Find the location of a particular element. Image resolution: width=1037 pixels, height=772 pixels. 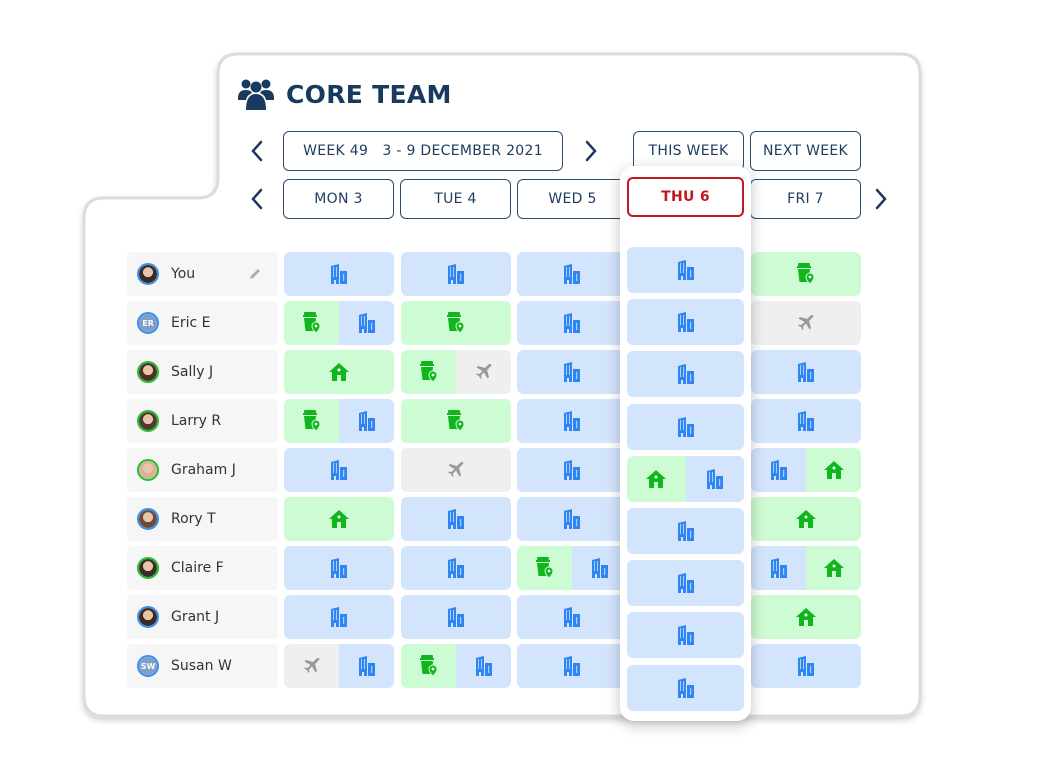

plane-icon is located at coordinates (806, 323).